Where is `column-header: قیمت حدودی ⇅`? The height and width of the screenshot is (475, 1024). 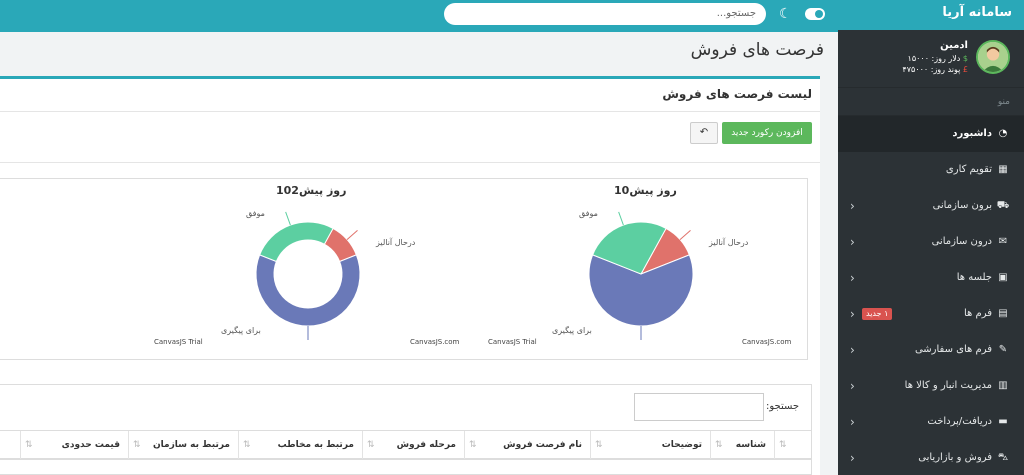
column-header: قیمت حدودی ⇅ is located at coordinates (74, 445).